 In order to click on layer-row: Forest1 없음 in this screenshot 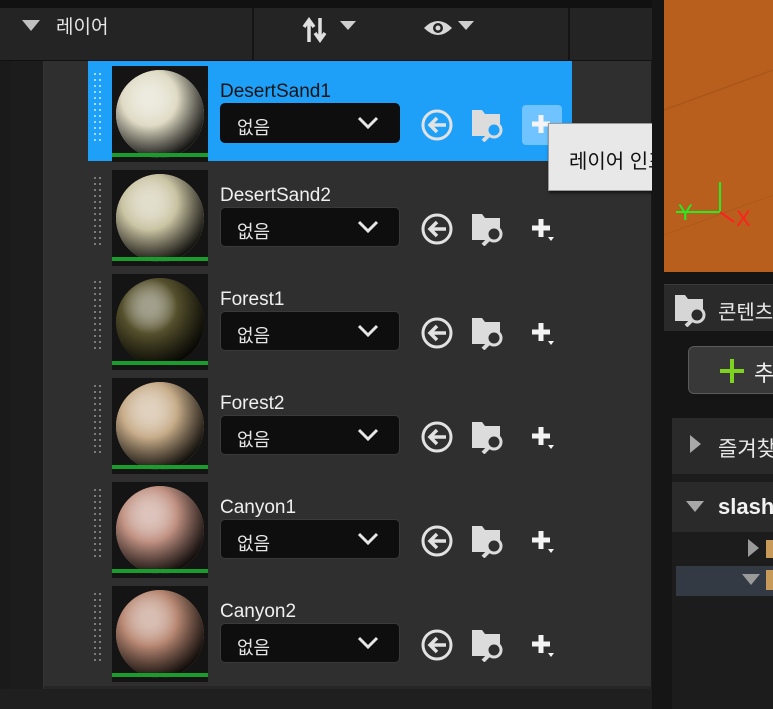, I will do `click(330, 319)`.